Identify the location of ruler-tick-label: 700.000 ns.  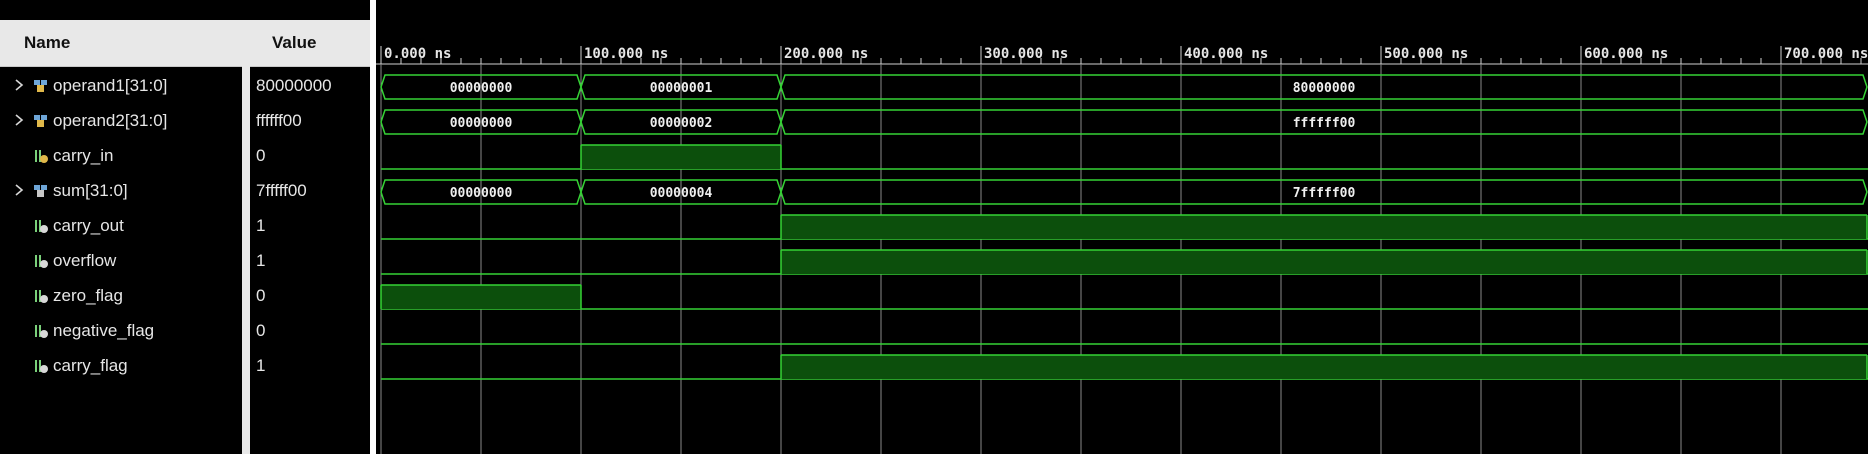
(1826, 54).